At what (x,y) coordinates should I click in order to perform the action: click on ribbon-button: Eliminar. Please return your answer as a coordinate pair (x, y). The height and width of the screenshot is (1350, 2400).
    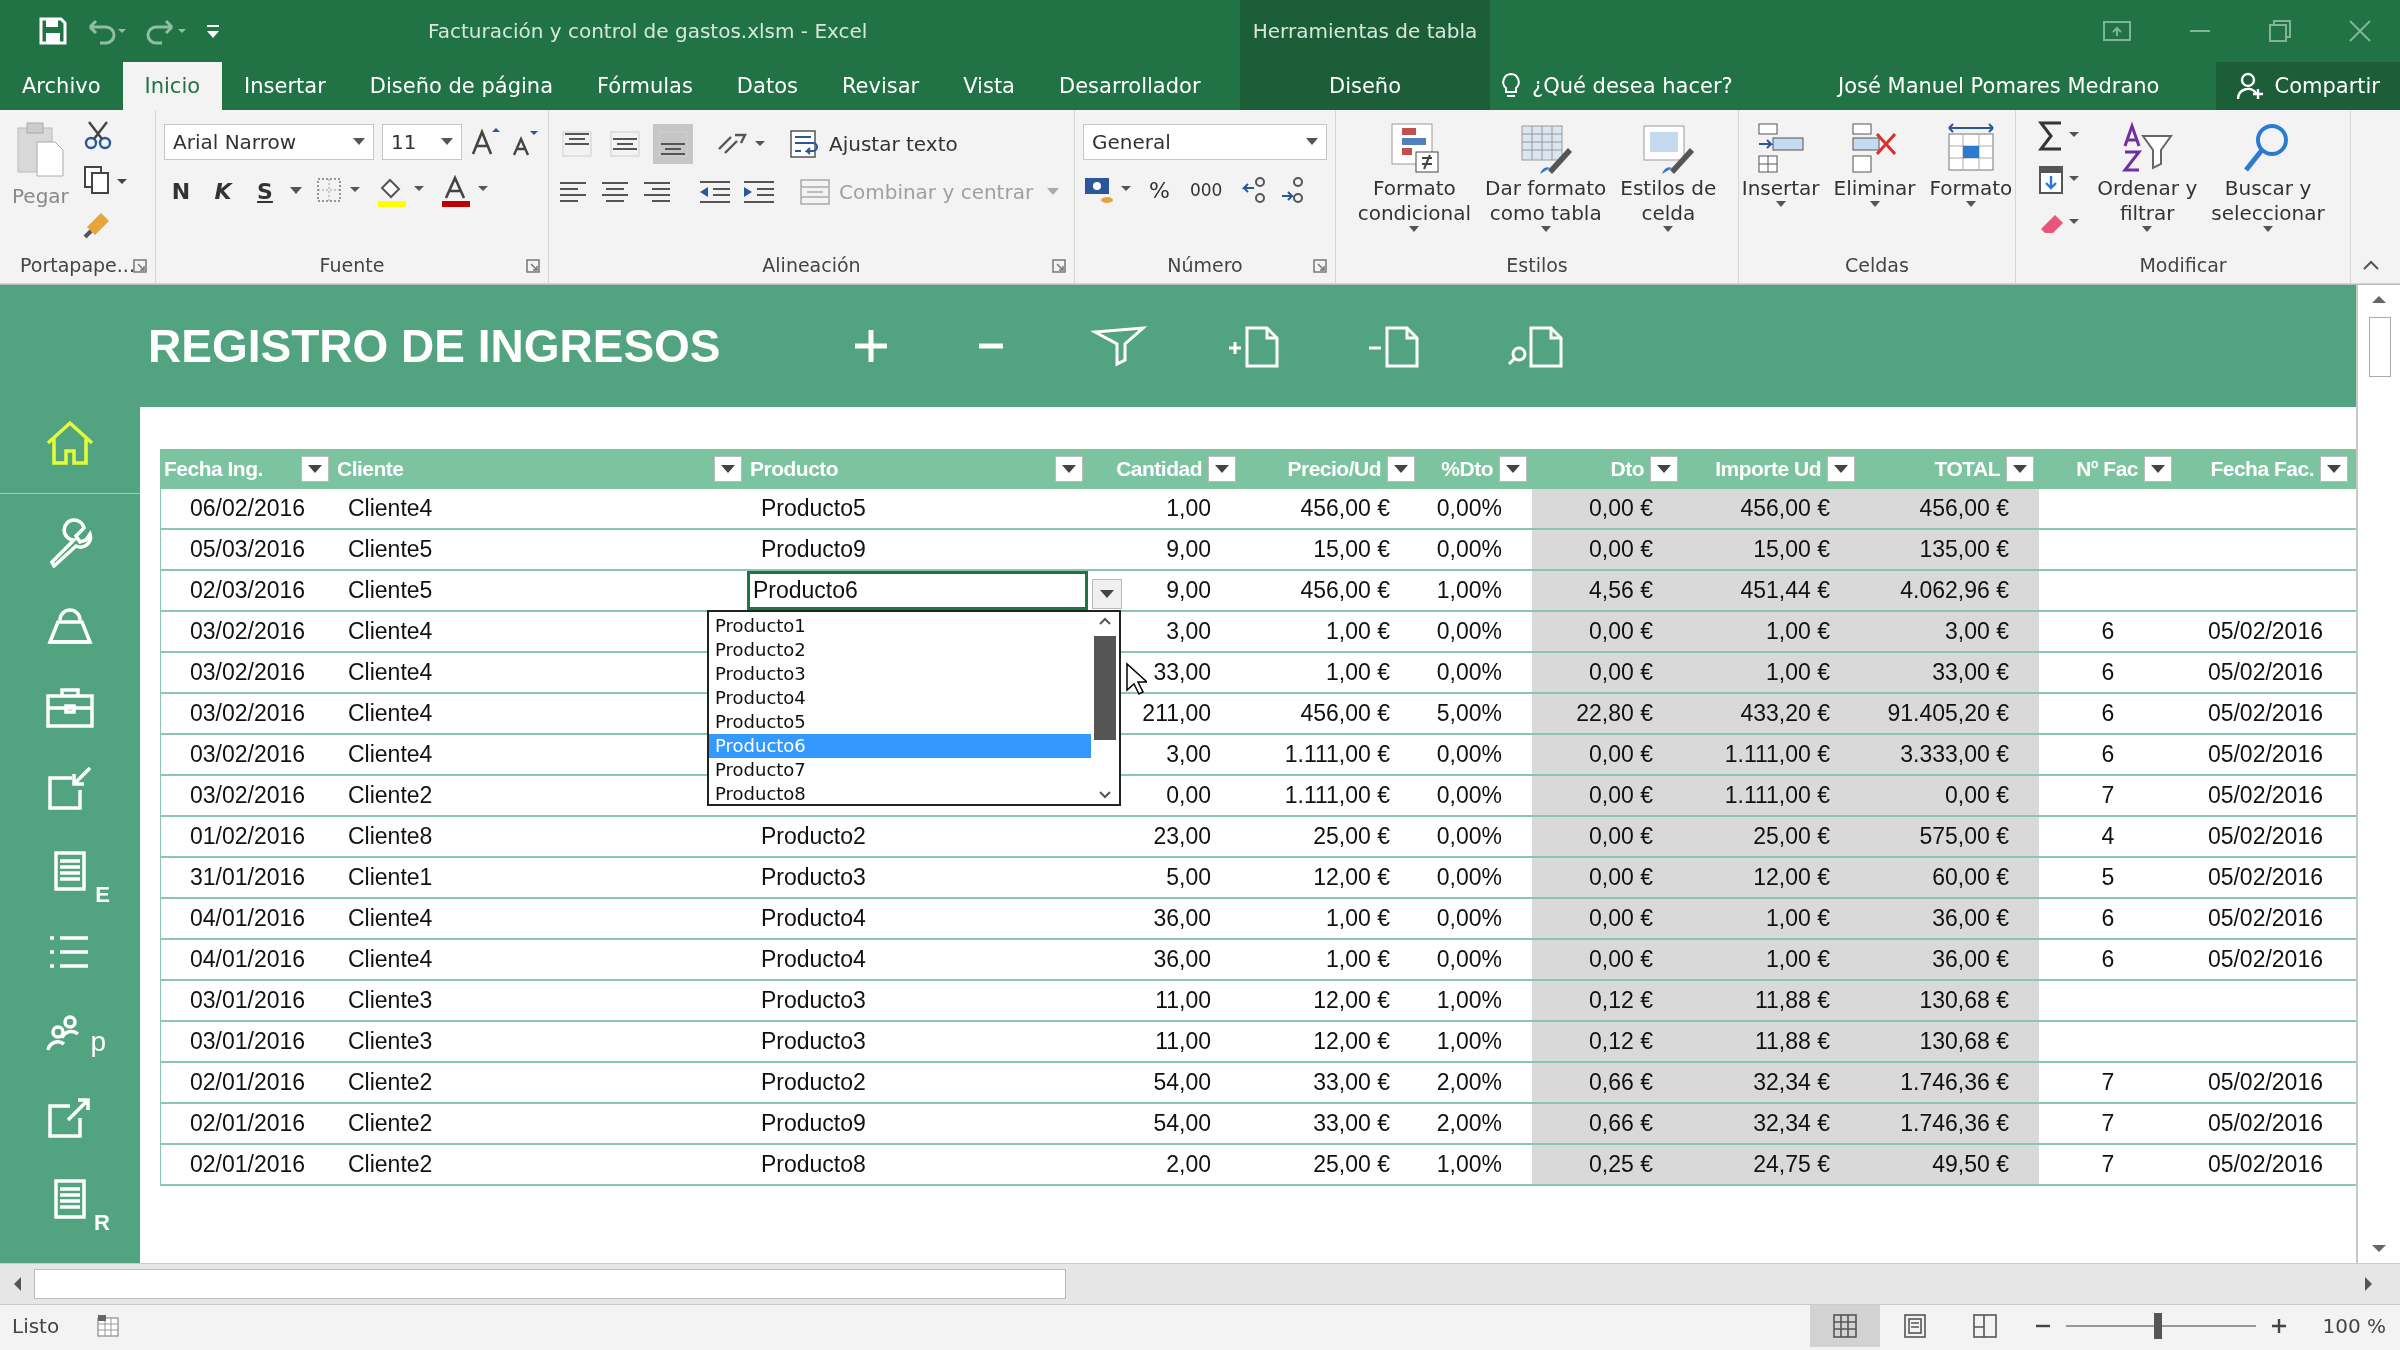
    Looking at the image, I should click on (1874, 182).